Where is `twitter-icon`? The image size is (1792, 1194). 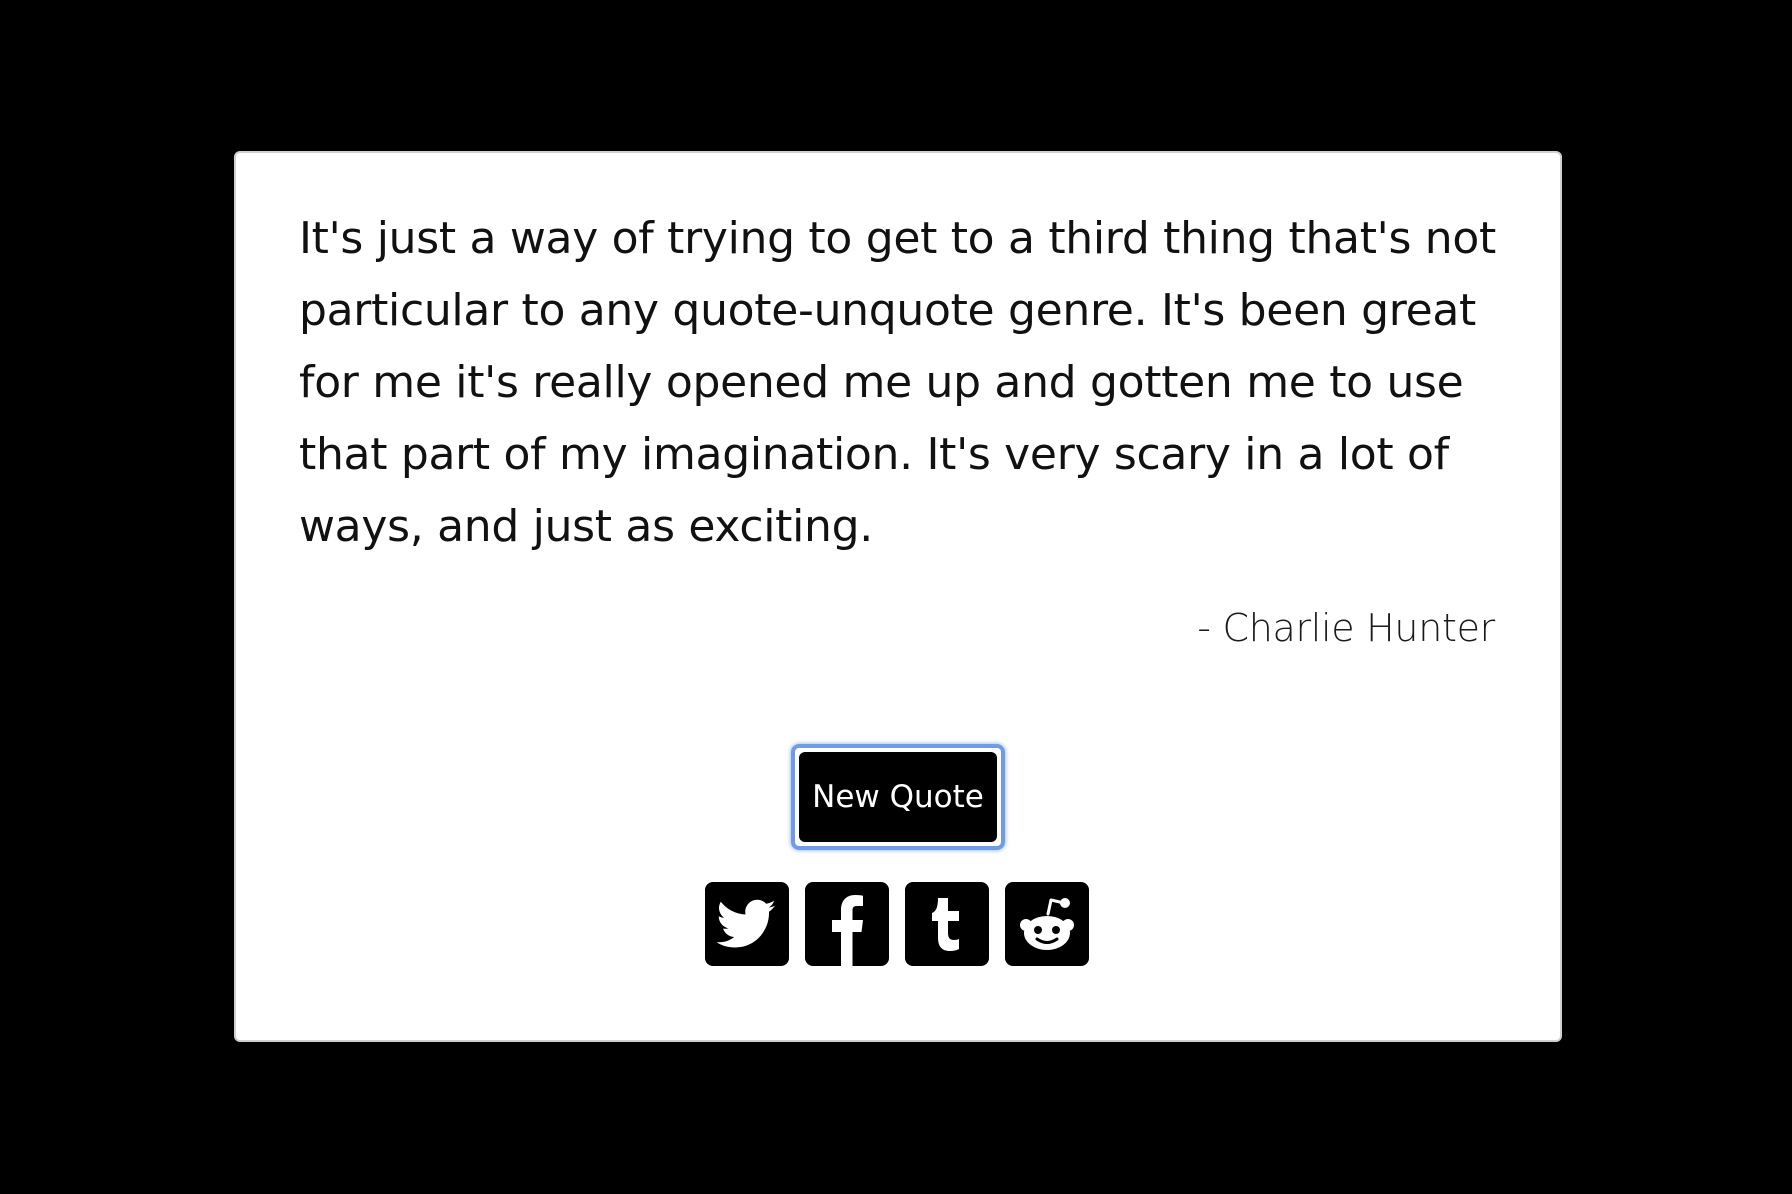 twitter-icon is located at coordinates (746, 923).